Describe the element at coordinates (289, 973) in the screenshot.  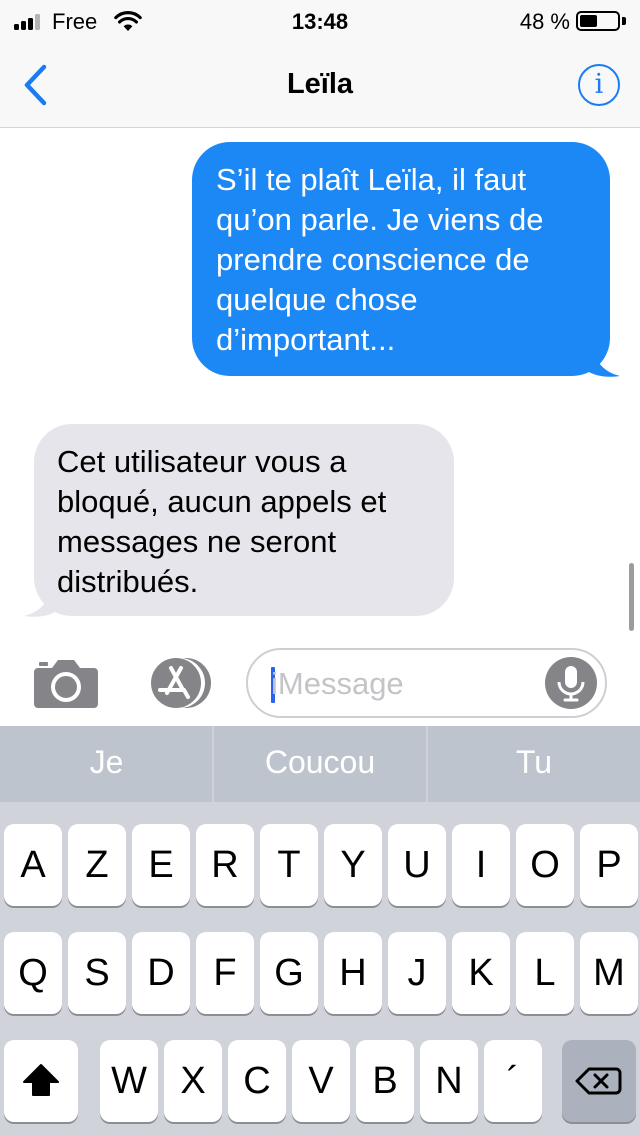
I see `key-g: G` at that location.